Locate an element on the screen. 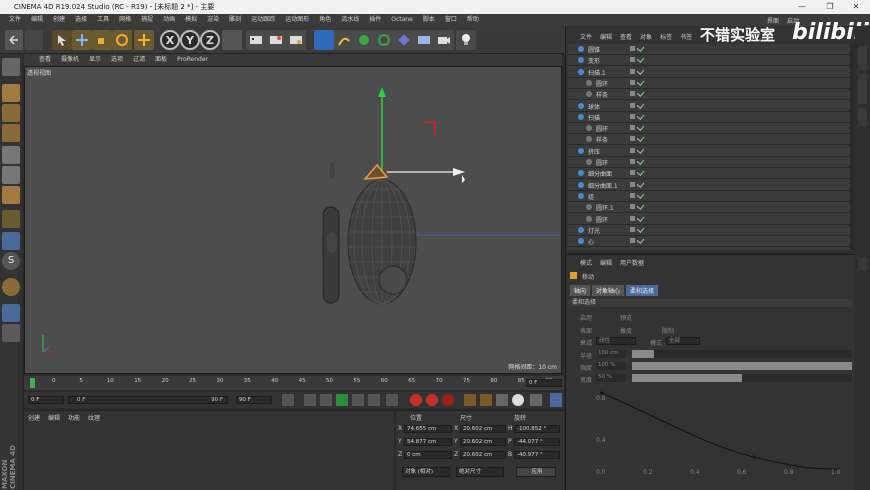  paint-icon is located at coordinates (11, 333).